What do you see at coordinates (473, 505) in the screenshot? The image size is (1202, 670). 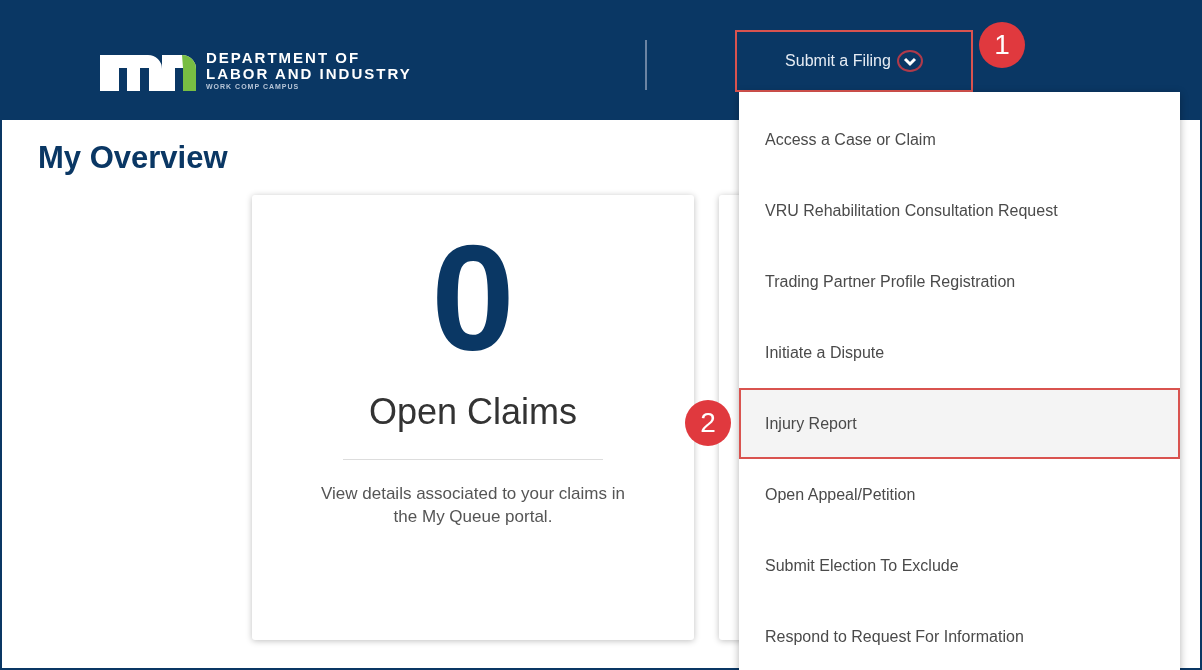 I see `stat-description: View details associated to your claims in the My Queue portal.` at bounding box center [473, 505].